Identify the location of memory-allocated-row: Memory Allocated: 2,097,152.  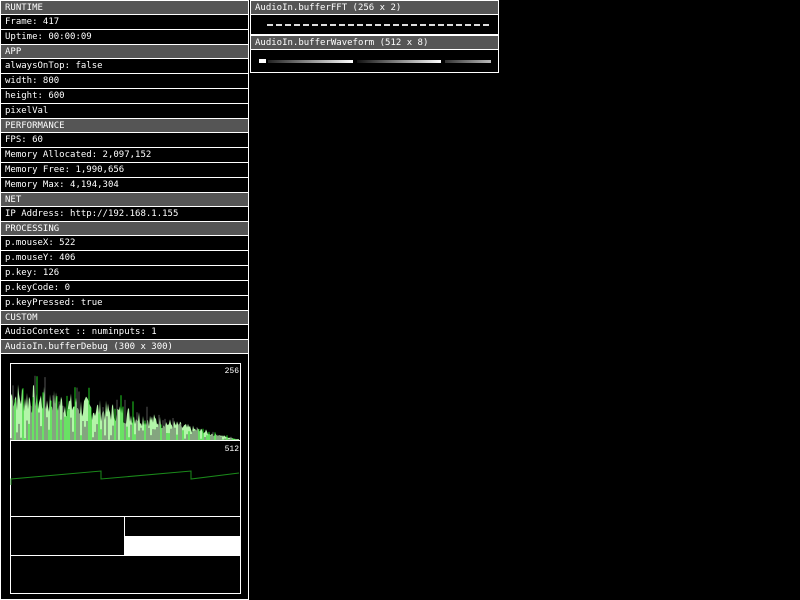
(124, 155).